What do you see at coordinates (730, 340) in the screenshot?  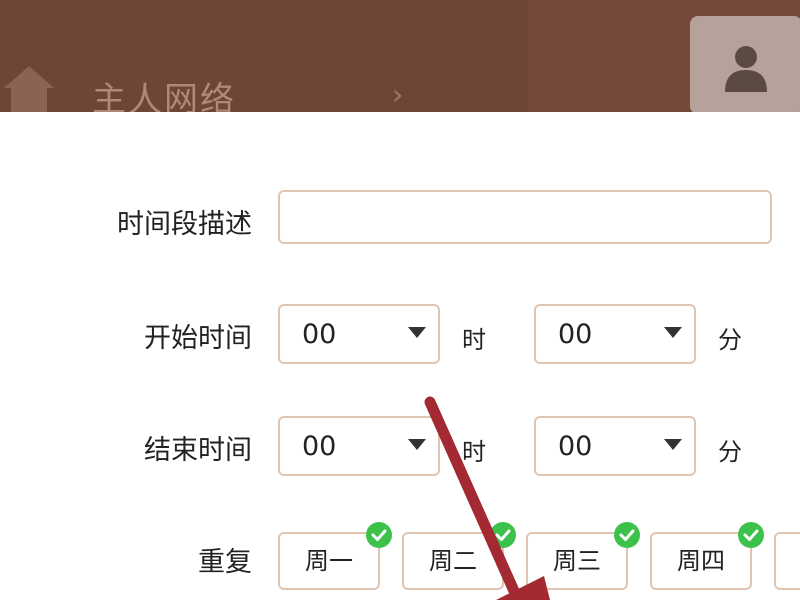 I see `start-minute-unit: 分` at bounding box center [730, 340].